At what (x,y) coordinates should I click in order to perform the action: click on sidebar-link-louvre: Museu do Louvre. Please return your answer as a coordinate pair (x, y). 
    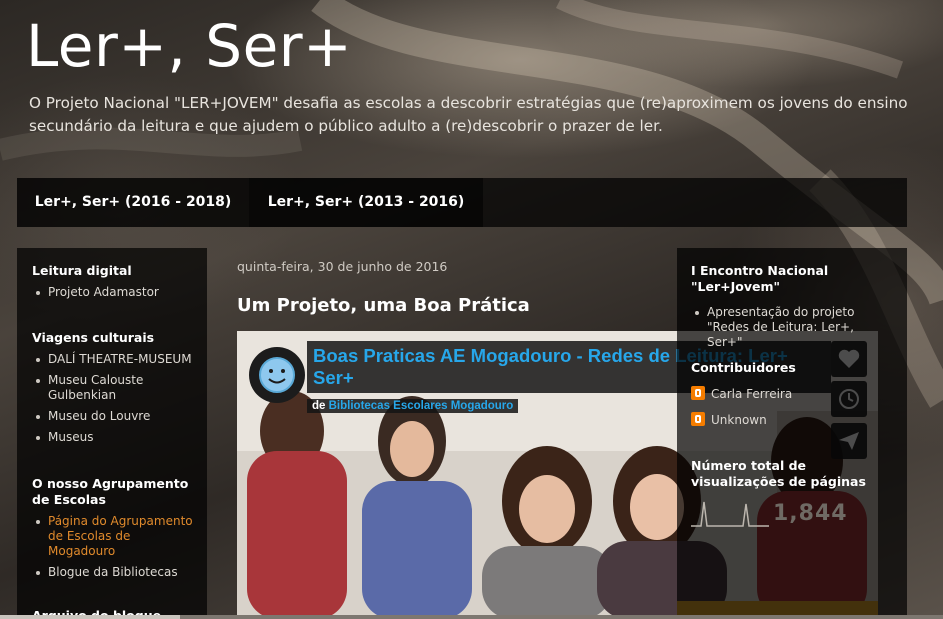
    Looking at the image, I should click on (114, 416).